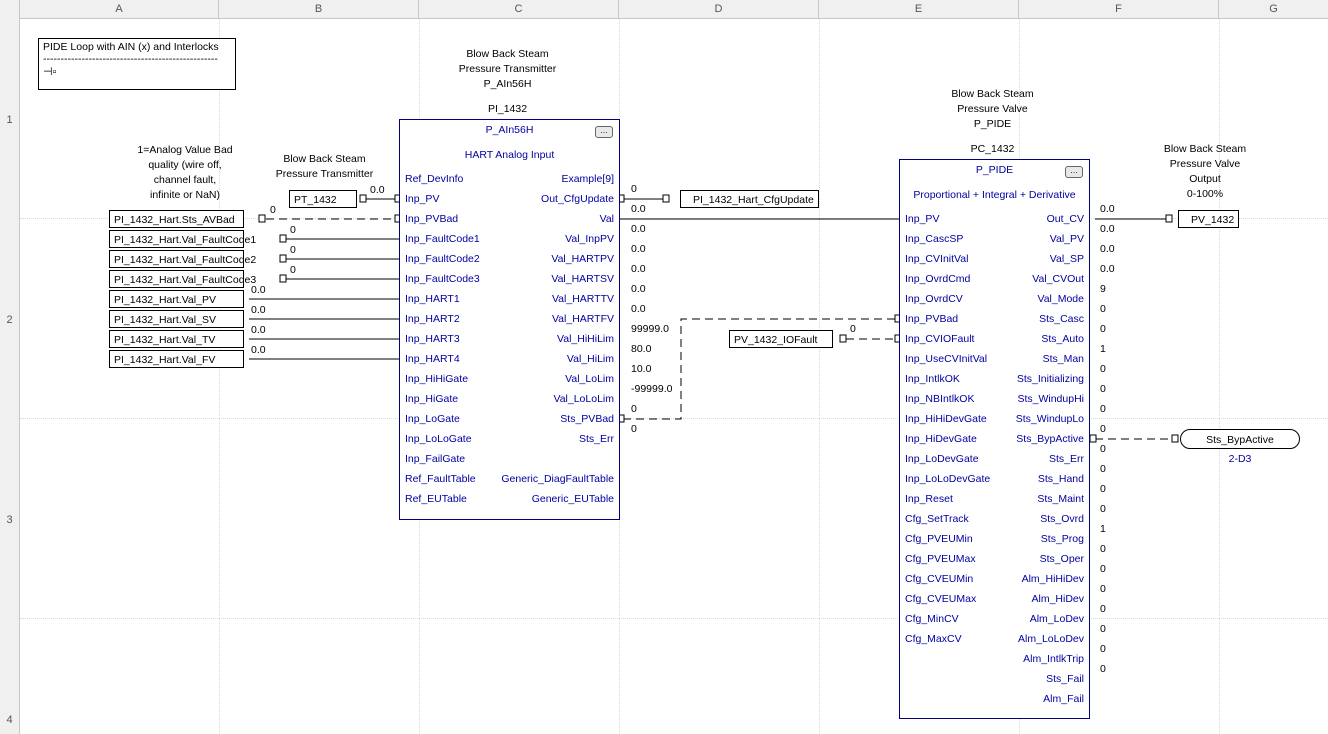 The width and height of the screenshot is (1328, 734). Describe the element at coordinates (1067, 259) in the screenshot. I see `pide-output-pin: Val_SP` at that location.